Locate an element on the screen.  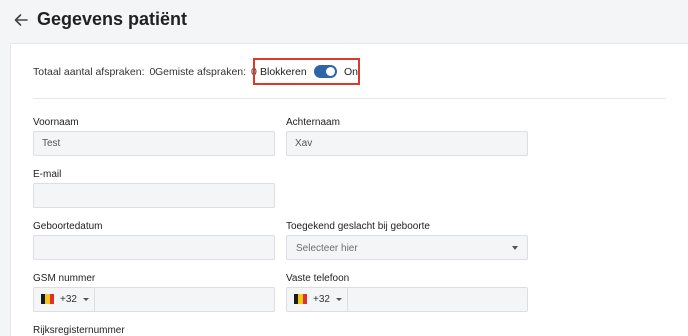
missed-appointments: Gemiste afspraken: 0 is located at coordinates (206, 72).